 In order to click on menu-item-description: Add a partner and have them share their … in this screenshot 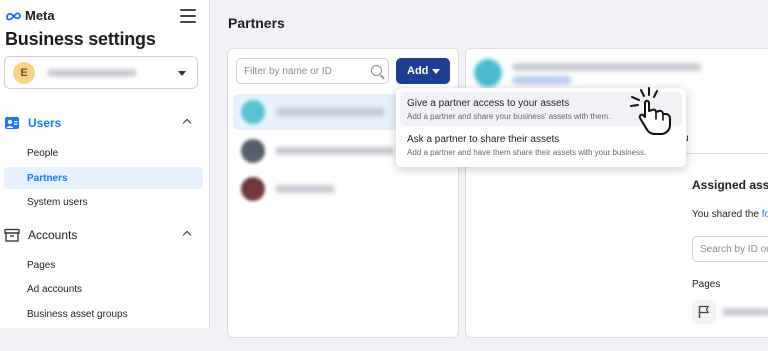, I will do `click(527, 152)`.